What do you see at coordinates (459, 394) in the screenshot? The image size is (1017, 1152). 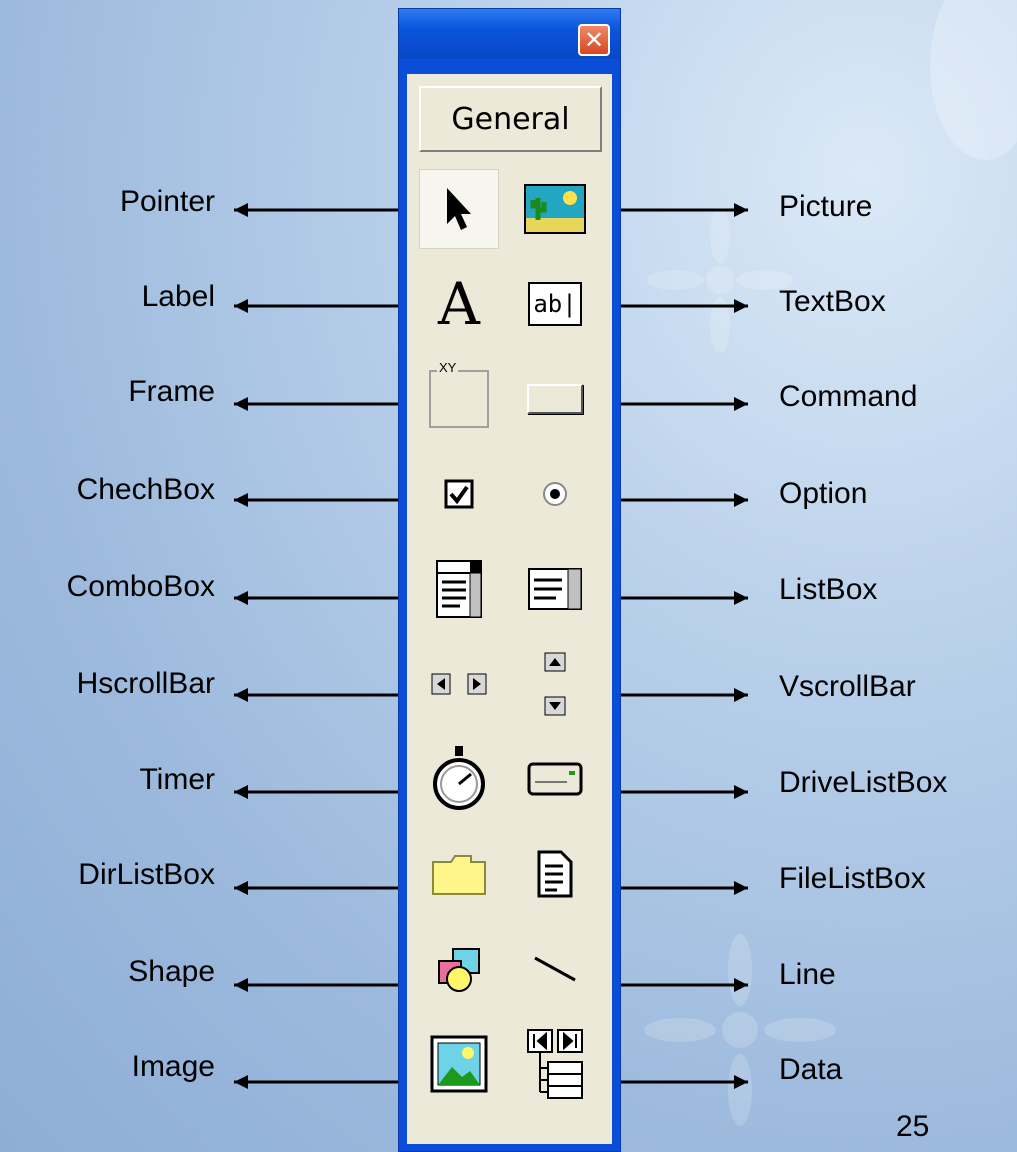 I see `frame-icon: XY` at bounding box center [459, 394].